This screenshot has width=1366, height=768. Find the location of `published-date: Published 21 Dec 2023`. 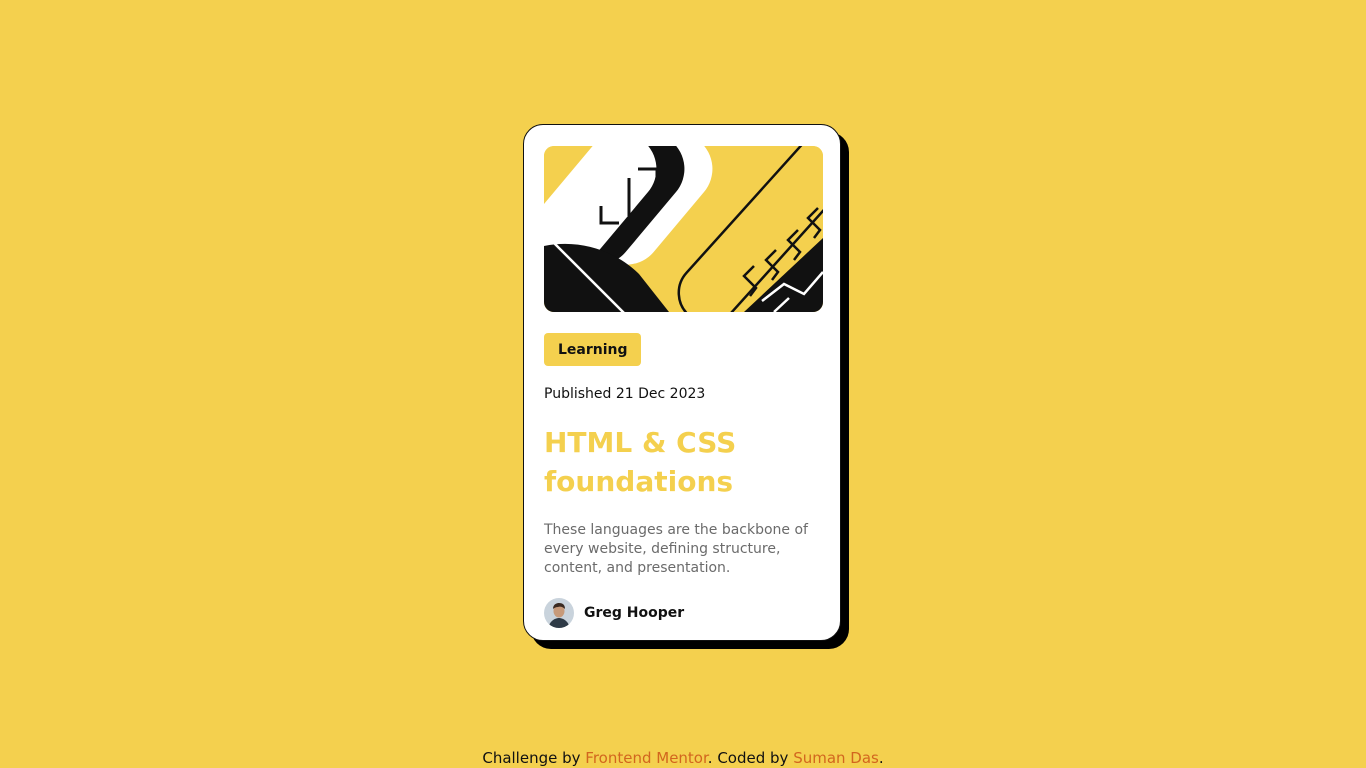

published-date: Published 21 Dec 2023 is located at coordinates (625, 394).